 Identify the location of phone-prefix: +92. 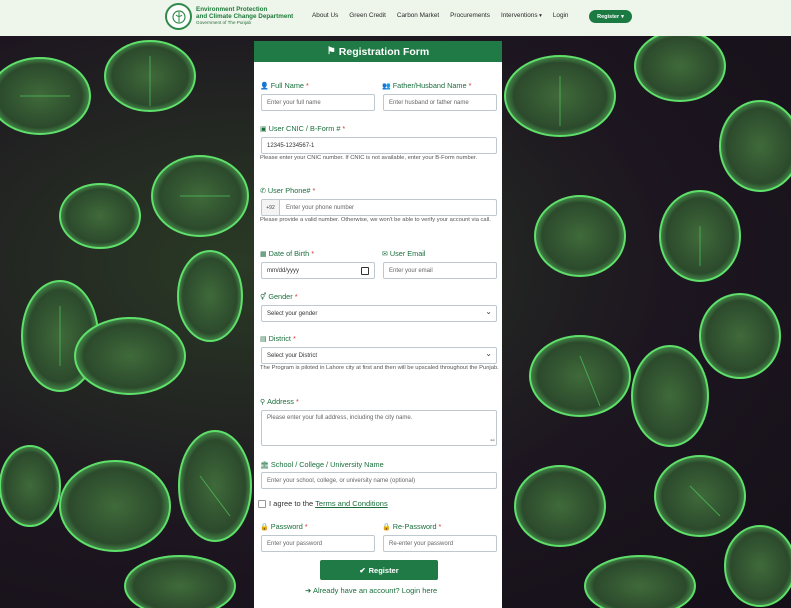
(271, 207).